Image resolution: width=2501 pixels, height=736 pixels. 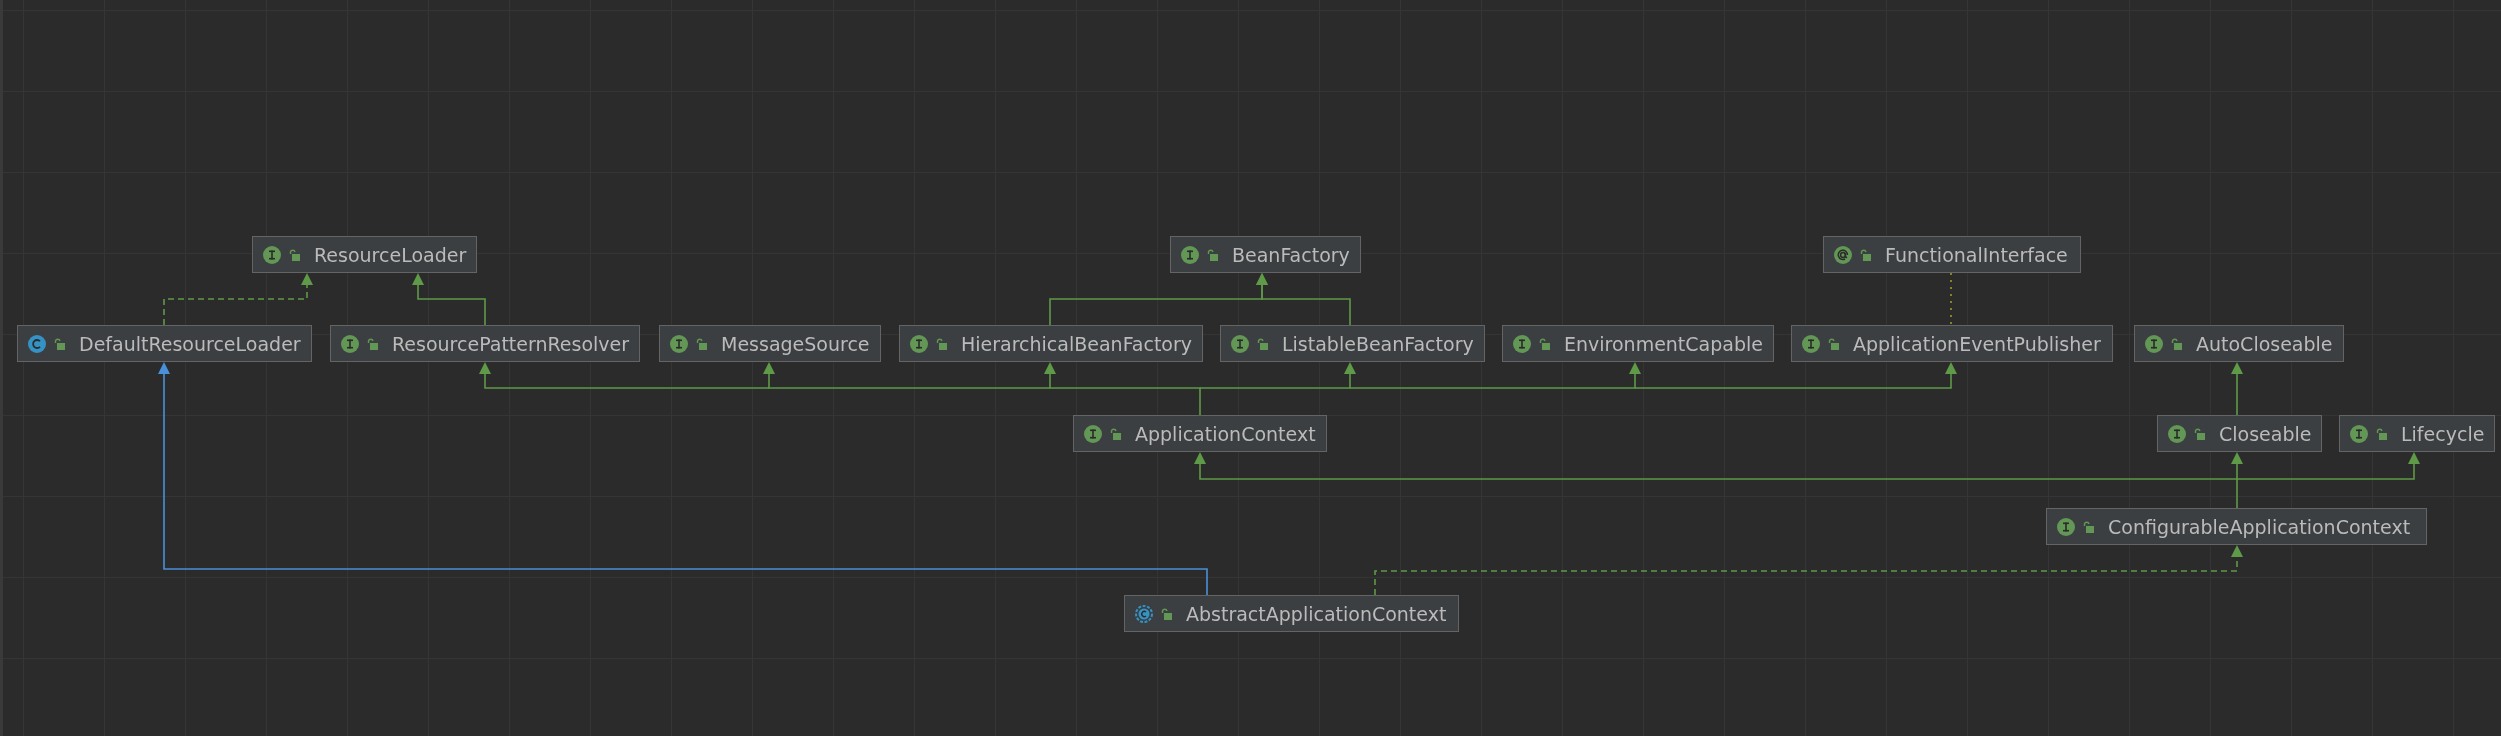 What do you see at coordinates (1951, 299) in the screenshot?
I see `annotation-link` at bounding box center [1951, 299].